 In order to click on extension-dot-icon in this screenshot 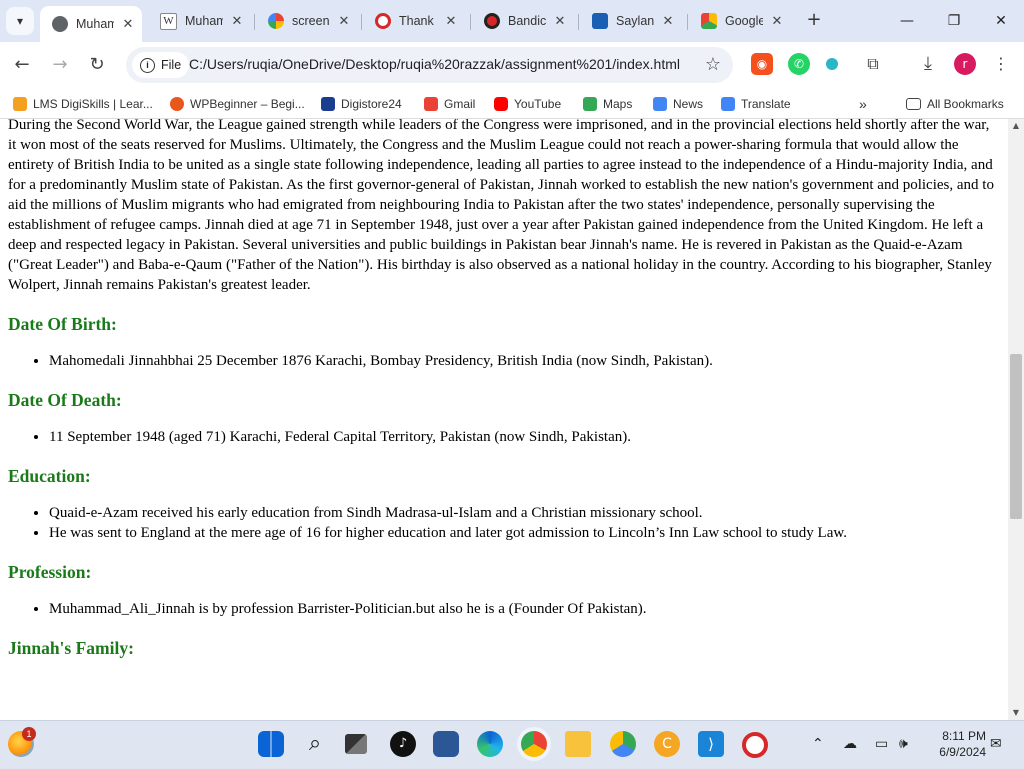, I will do `click(832, 64)`.